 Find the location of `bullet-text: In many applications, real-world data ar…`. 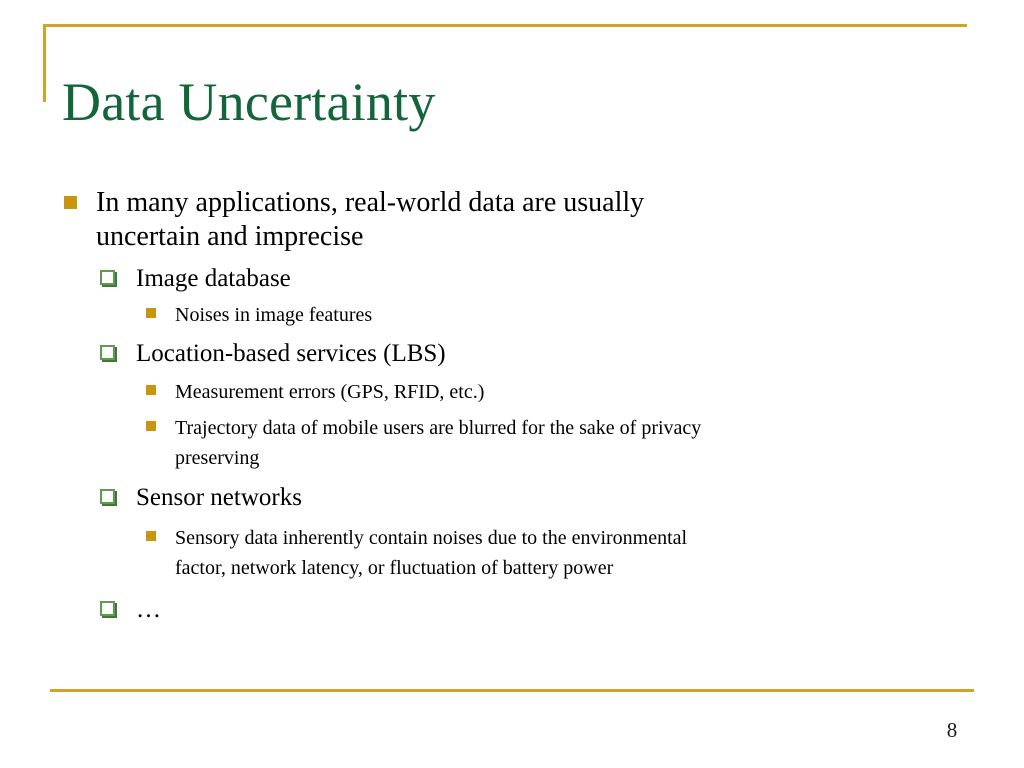

bullet-text: In many applications, real-world data ar… is located at coordinates (512, 220).